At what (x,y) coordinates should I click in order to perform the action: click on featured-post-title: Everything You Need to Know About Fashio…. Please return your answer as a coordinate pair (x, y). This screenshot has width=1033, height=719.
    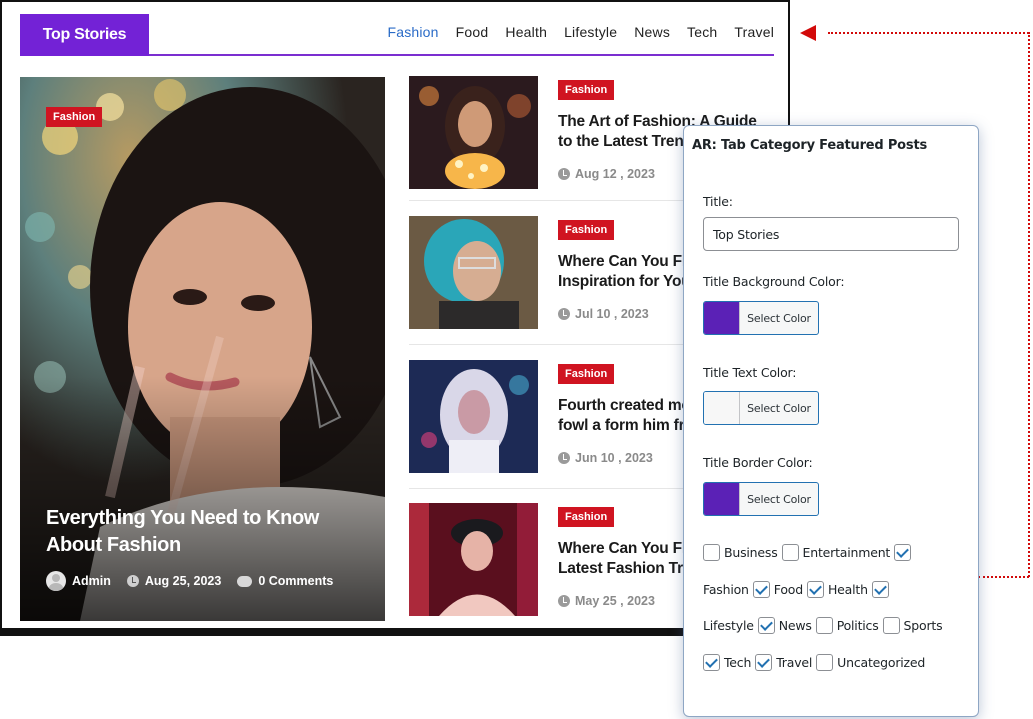
    Looking at the image, I should click on (206, 532).